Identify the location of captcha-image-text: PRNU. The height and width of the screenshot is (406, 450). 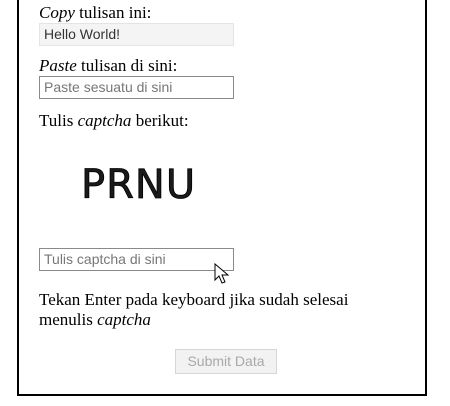
(138, 184).